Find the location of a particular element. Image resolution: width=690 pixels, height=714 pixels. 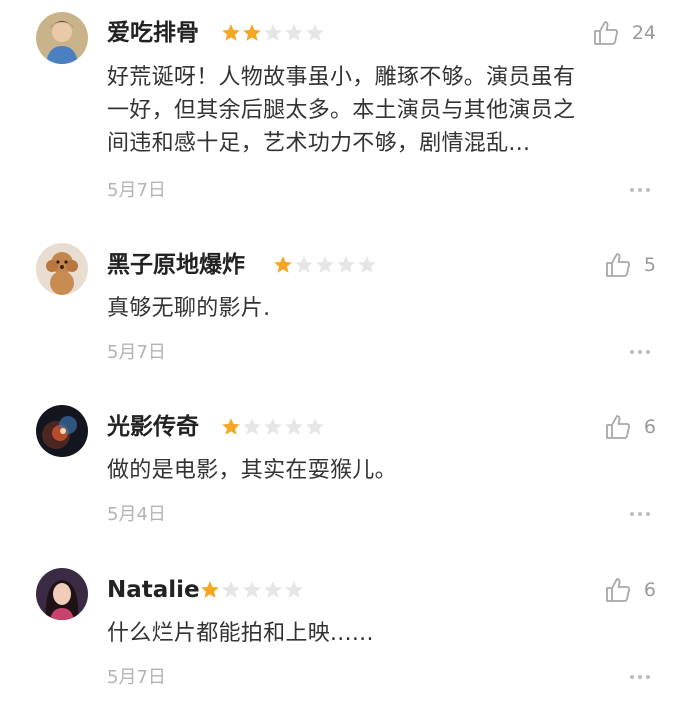

review-text-line: 做的是电影，其实在耍猴儿。 is located at coordinates (252, 470).